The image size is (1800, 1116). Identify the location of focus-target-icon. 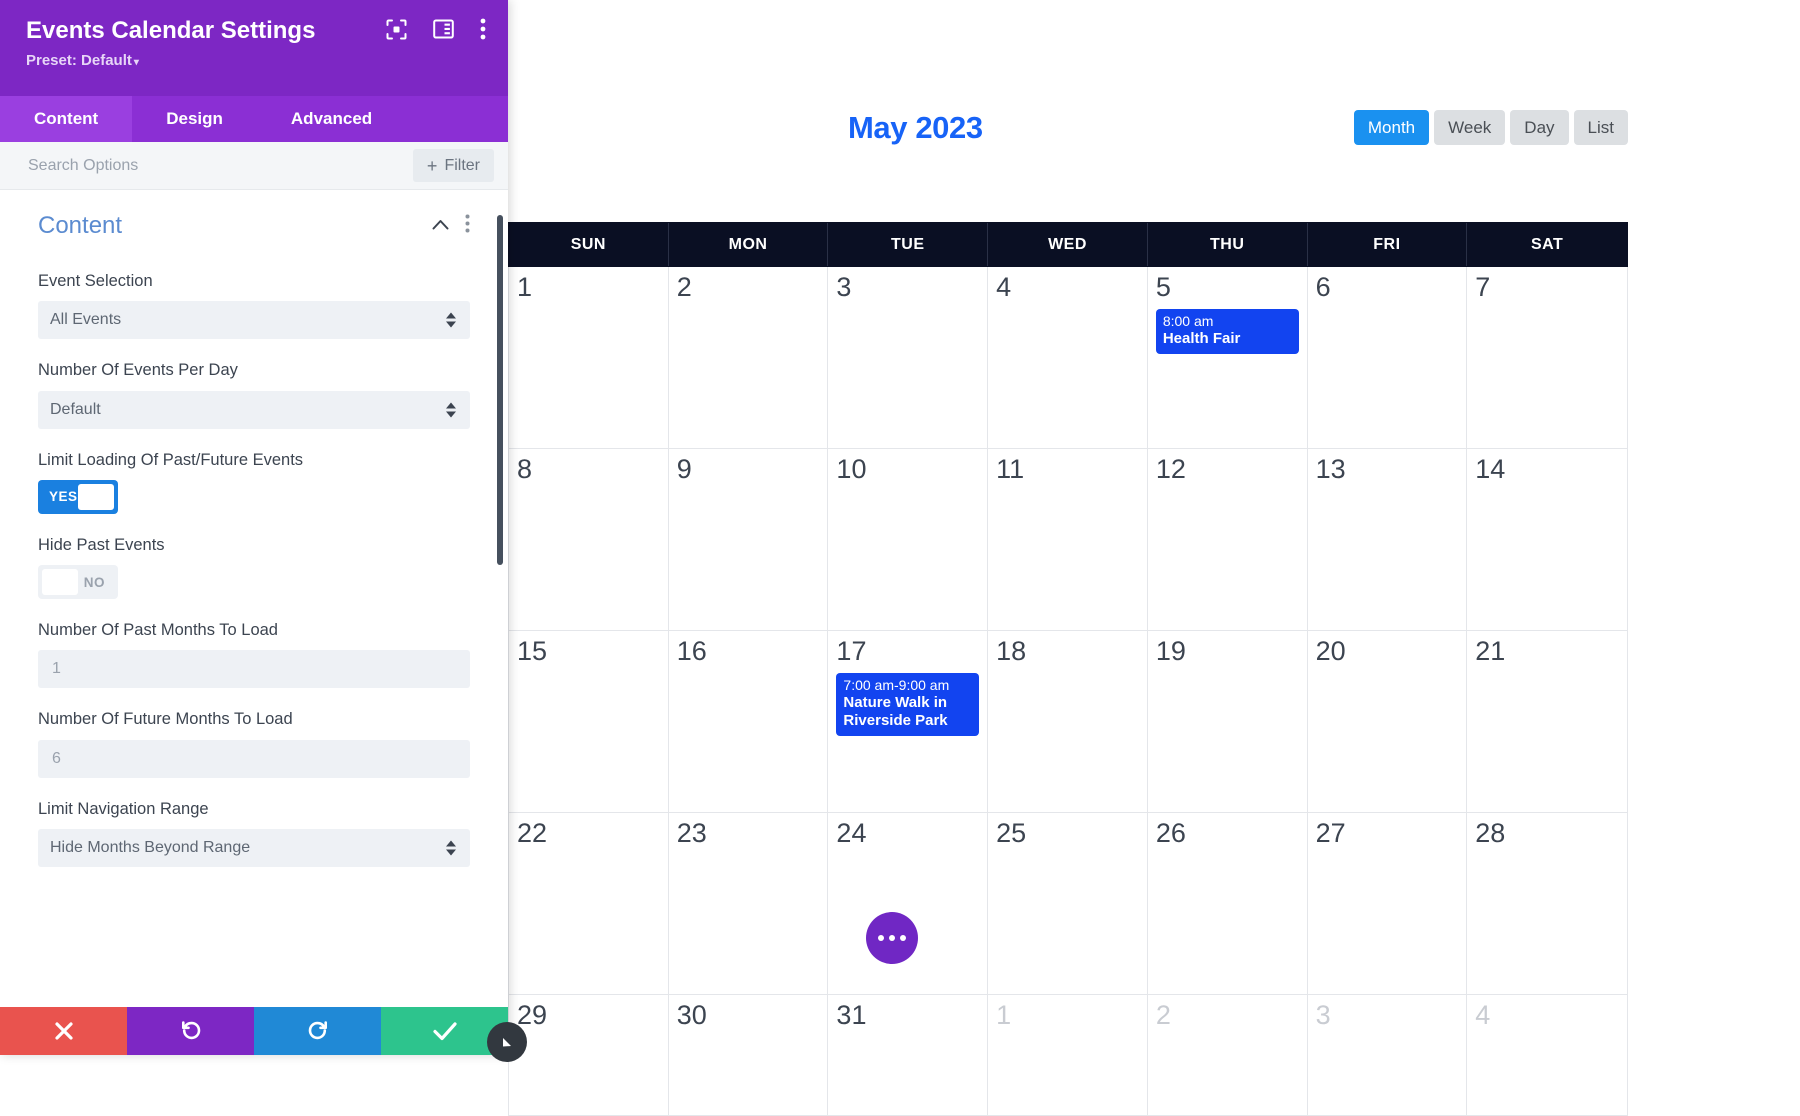
(396, 32).